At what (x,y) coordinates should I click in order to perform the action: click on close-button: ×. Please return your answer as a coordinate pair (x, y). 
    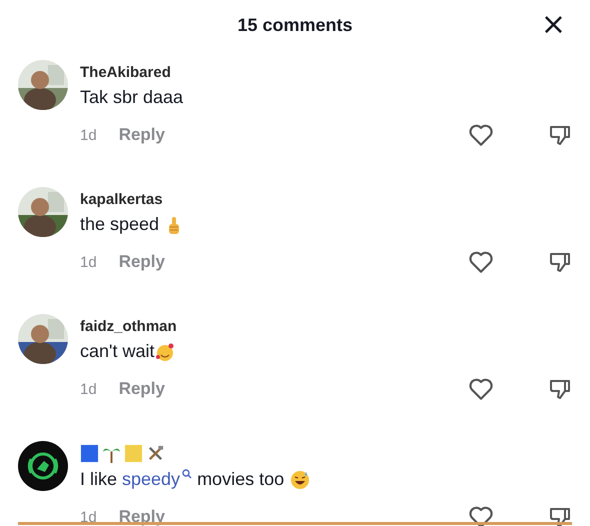
    Looking at the image, I should click on (553, 25).